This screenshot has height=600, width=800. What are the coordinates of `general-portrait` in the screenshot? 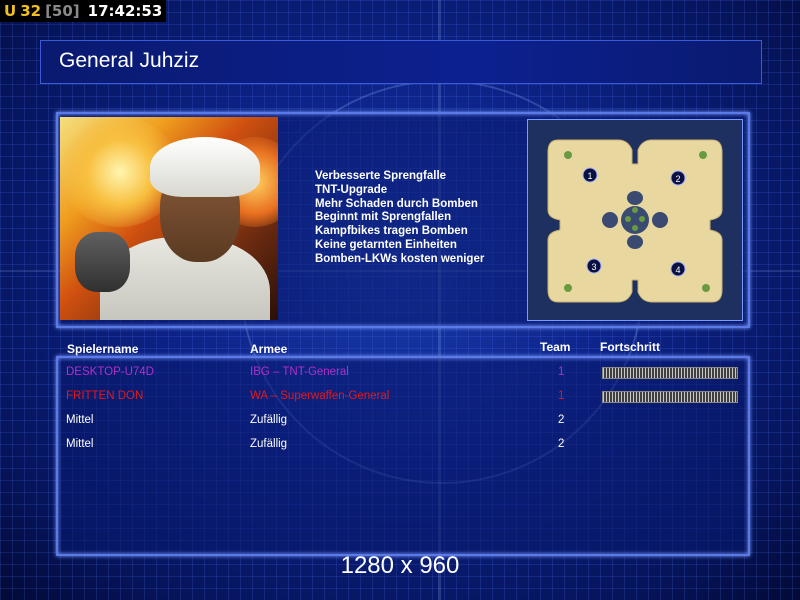 It's located at (169, 218).